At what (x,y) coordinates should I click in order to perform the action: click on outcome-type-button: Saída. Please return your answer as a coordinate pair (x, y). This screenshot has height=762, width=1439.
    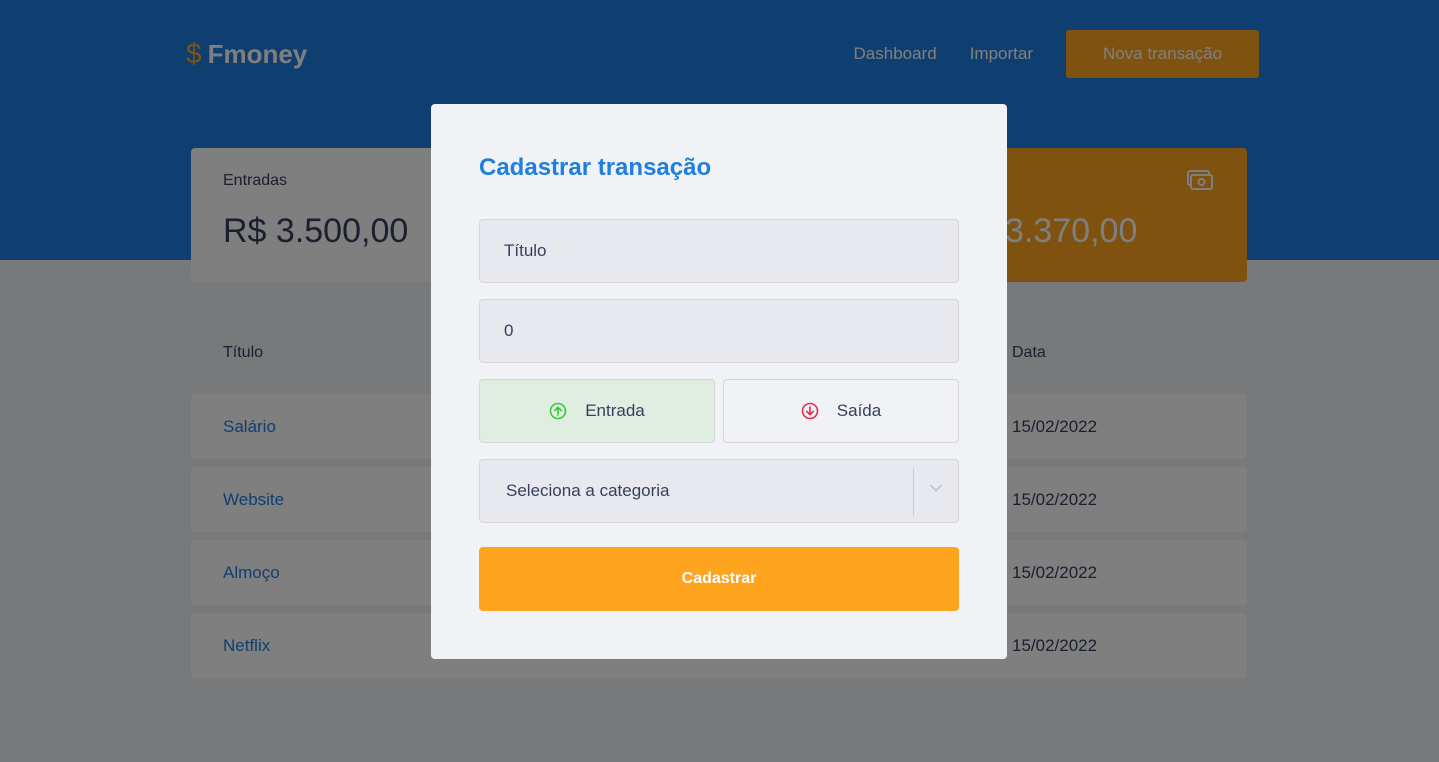
    Looking at the image, I should click on (841, 411).